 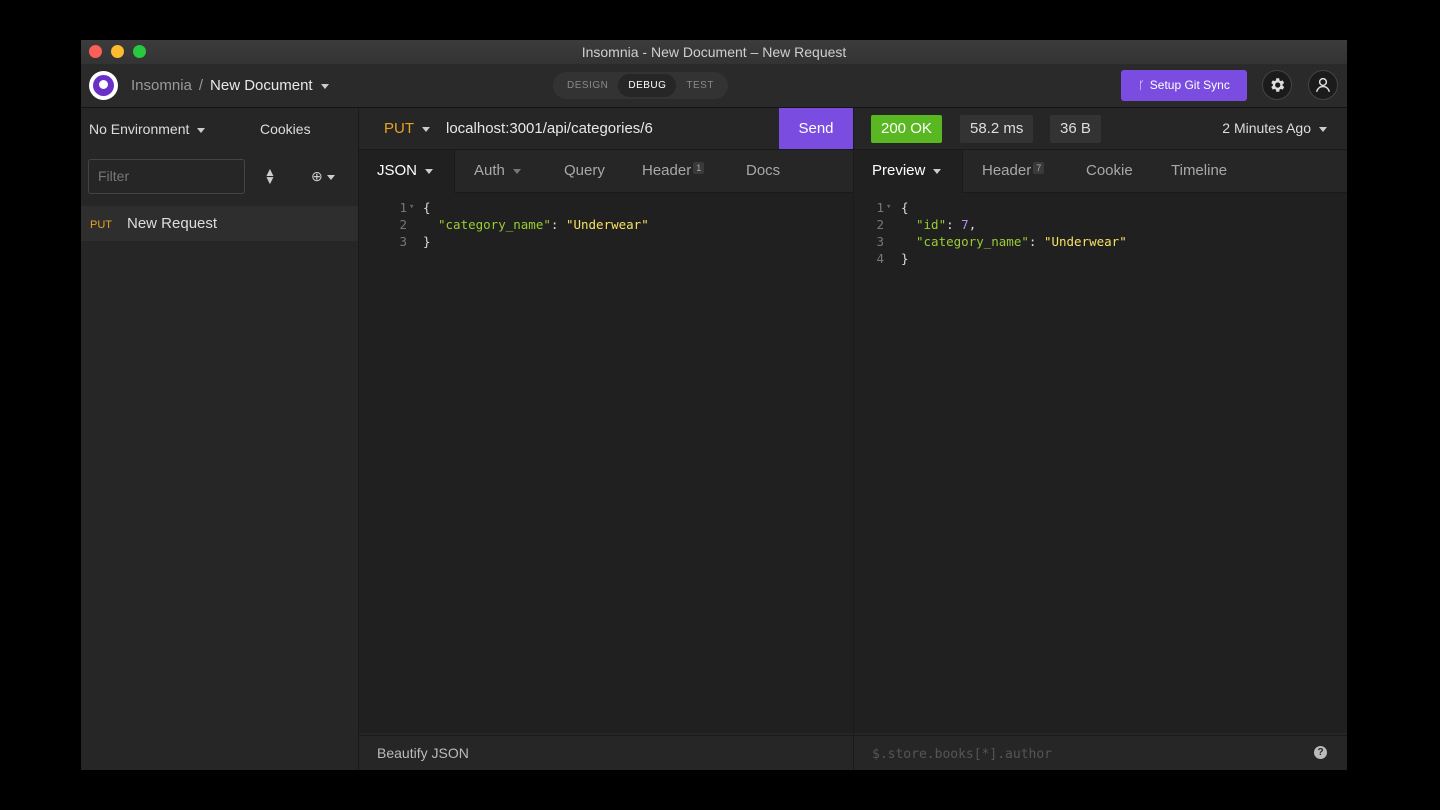 I want to click on line-number: 4, so click(x=880, y=258).